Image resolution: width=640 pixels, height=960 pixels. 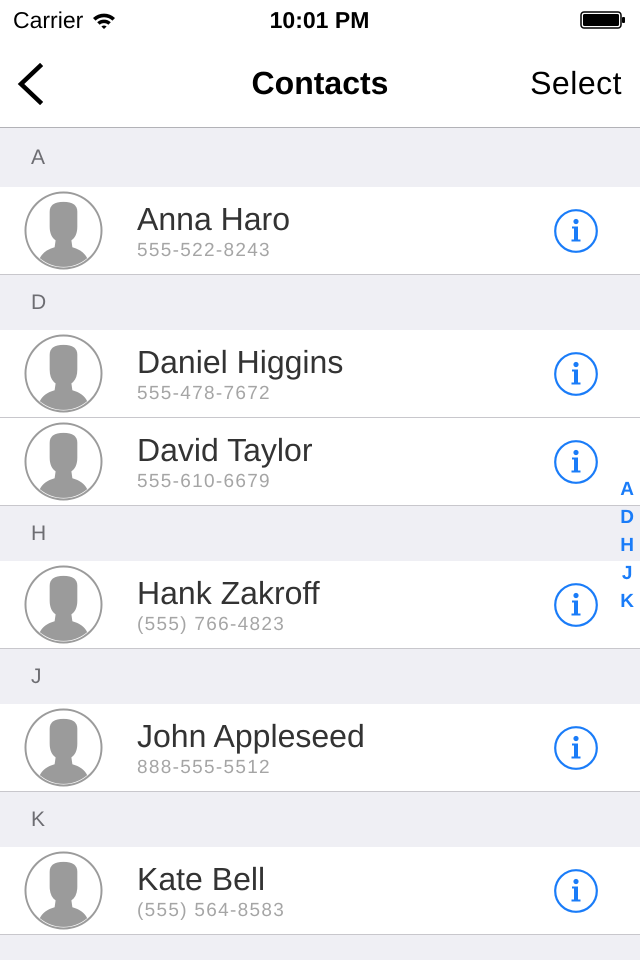 What do you see at coordinates (38, 158) in the screenshot?
I see `section-letter: A` at bounding box center [38, 158].